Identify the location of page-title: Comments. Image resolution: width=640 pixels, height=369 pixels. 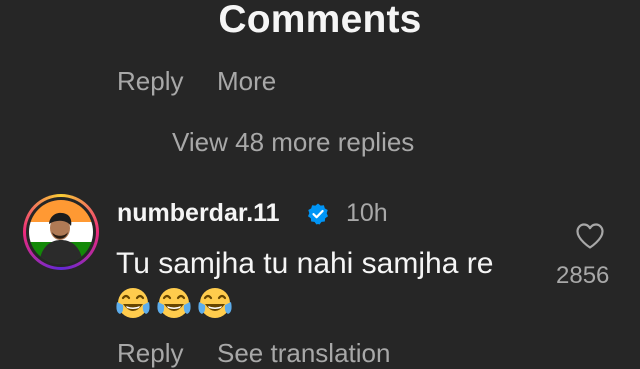
(320, 20).